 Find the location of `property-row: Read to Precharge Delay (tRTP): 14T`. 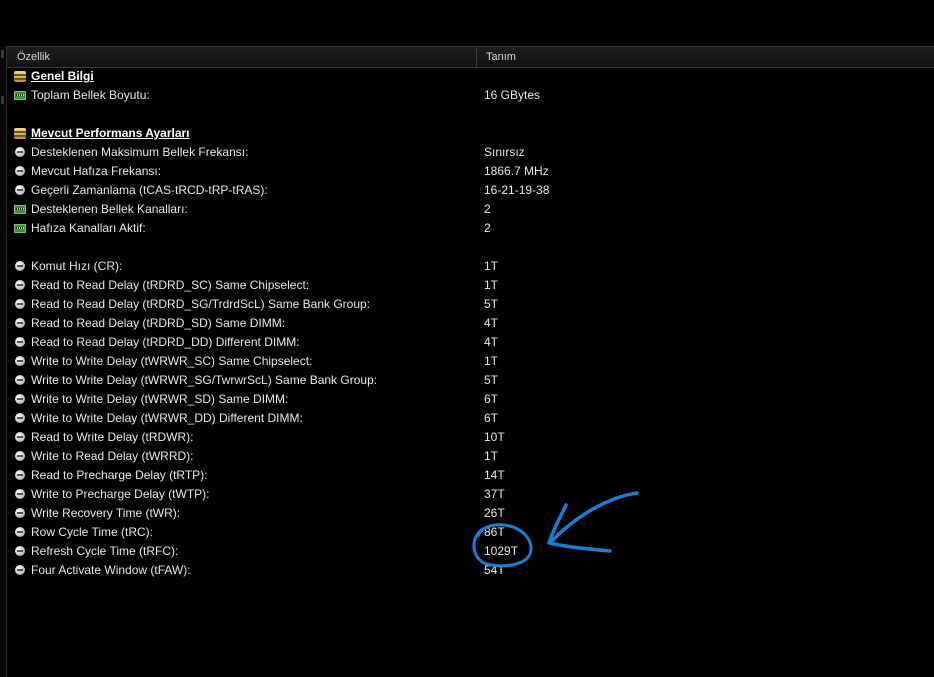

property-row: Read to Precharge Delay (tRTP): 14T is located at coordinates (470, 475).